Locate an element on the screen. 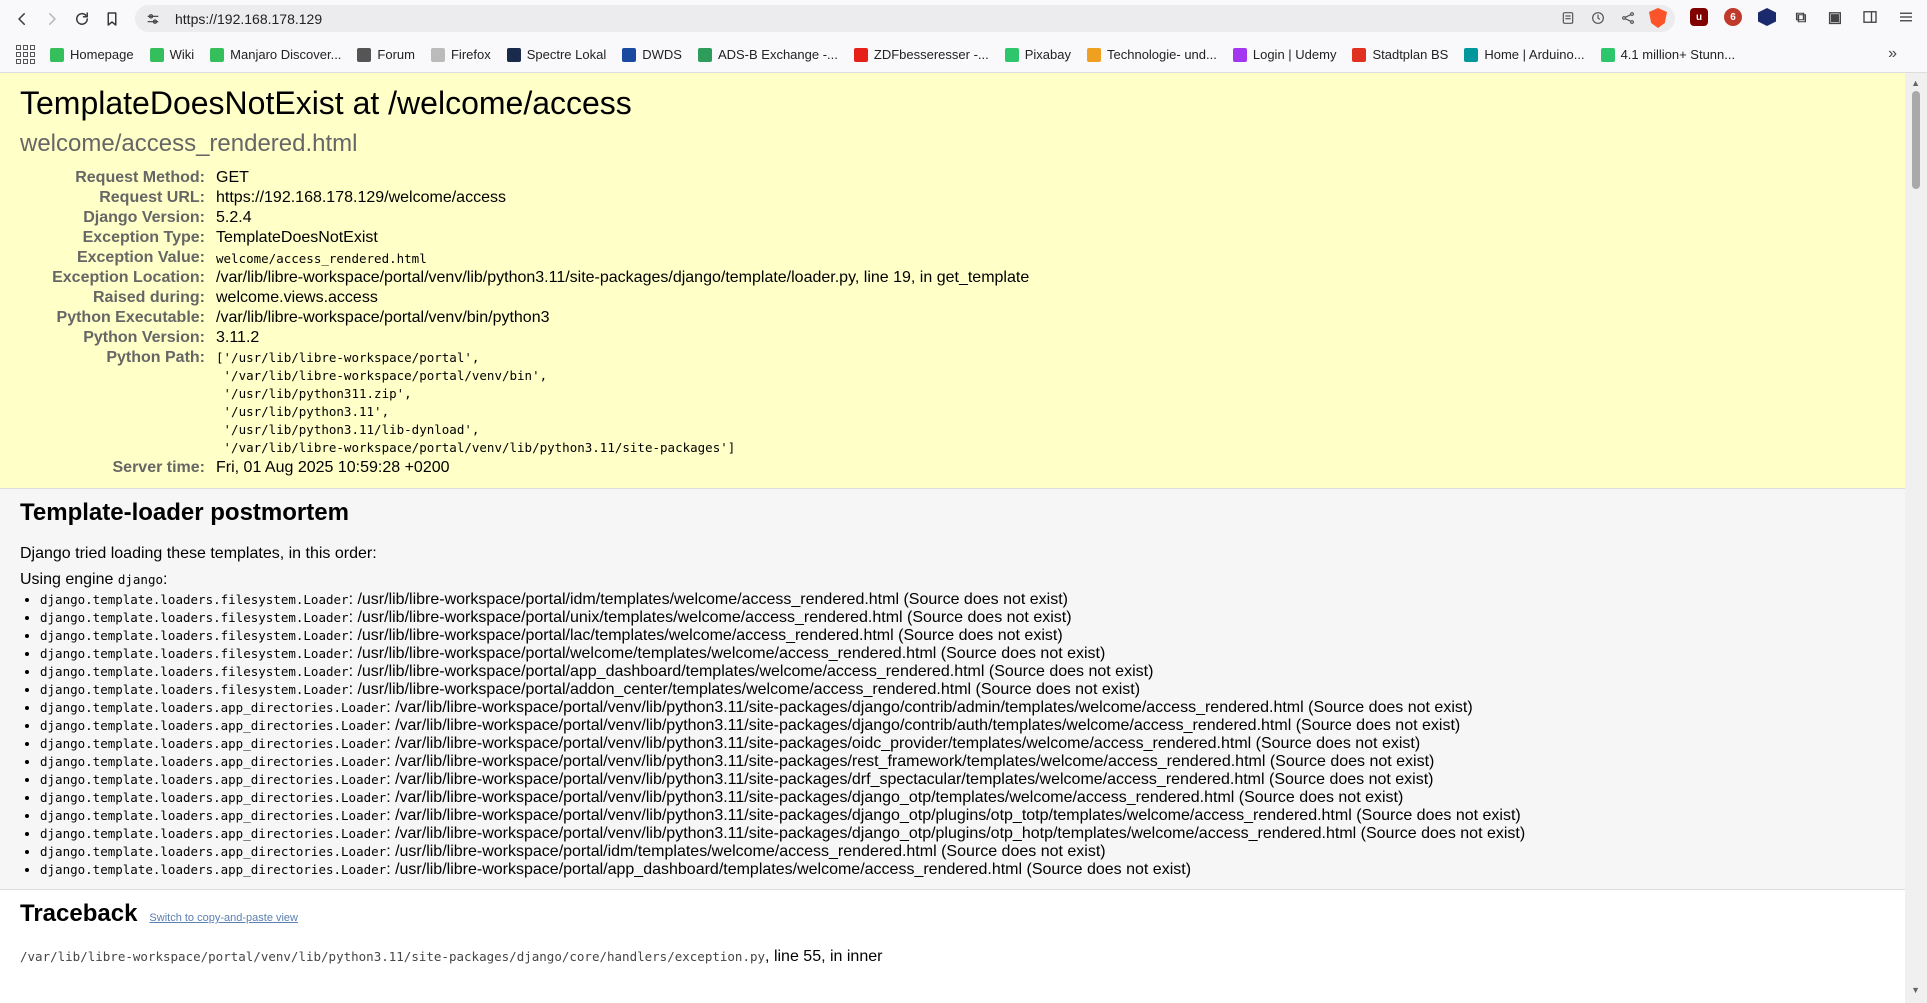 This screenshot has width=1927, height=1003. reload-icon is located at coordinates (82, 18).